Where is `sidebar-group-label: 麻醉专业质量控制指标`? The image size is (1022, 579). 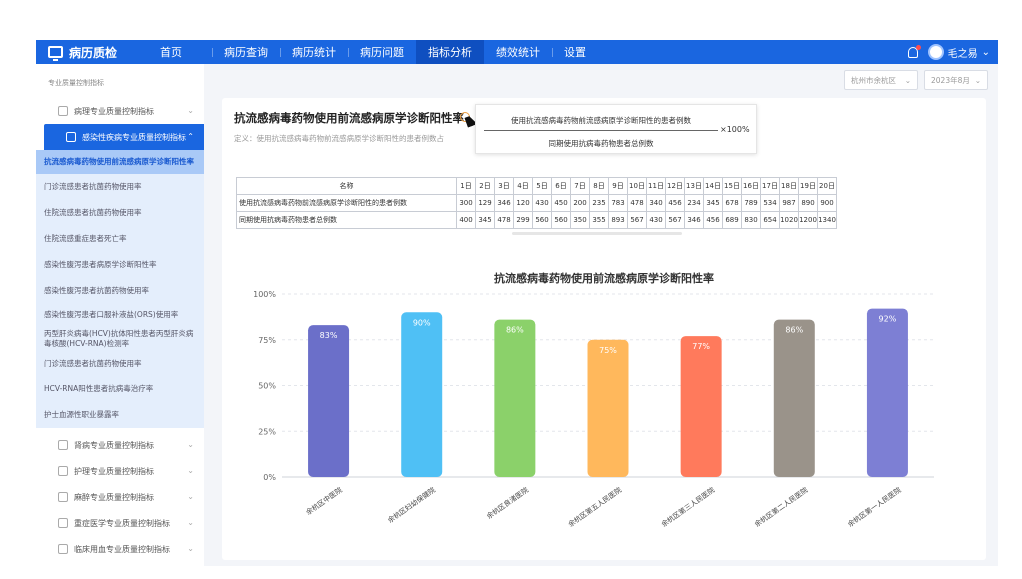
sidebar-group-label: 麻醉专业质量控制指标 is located at coordinates (114, 497).